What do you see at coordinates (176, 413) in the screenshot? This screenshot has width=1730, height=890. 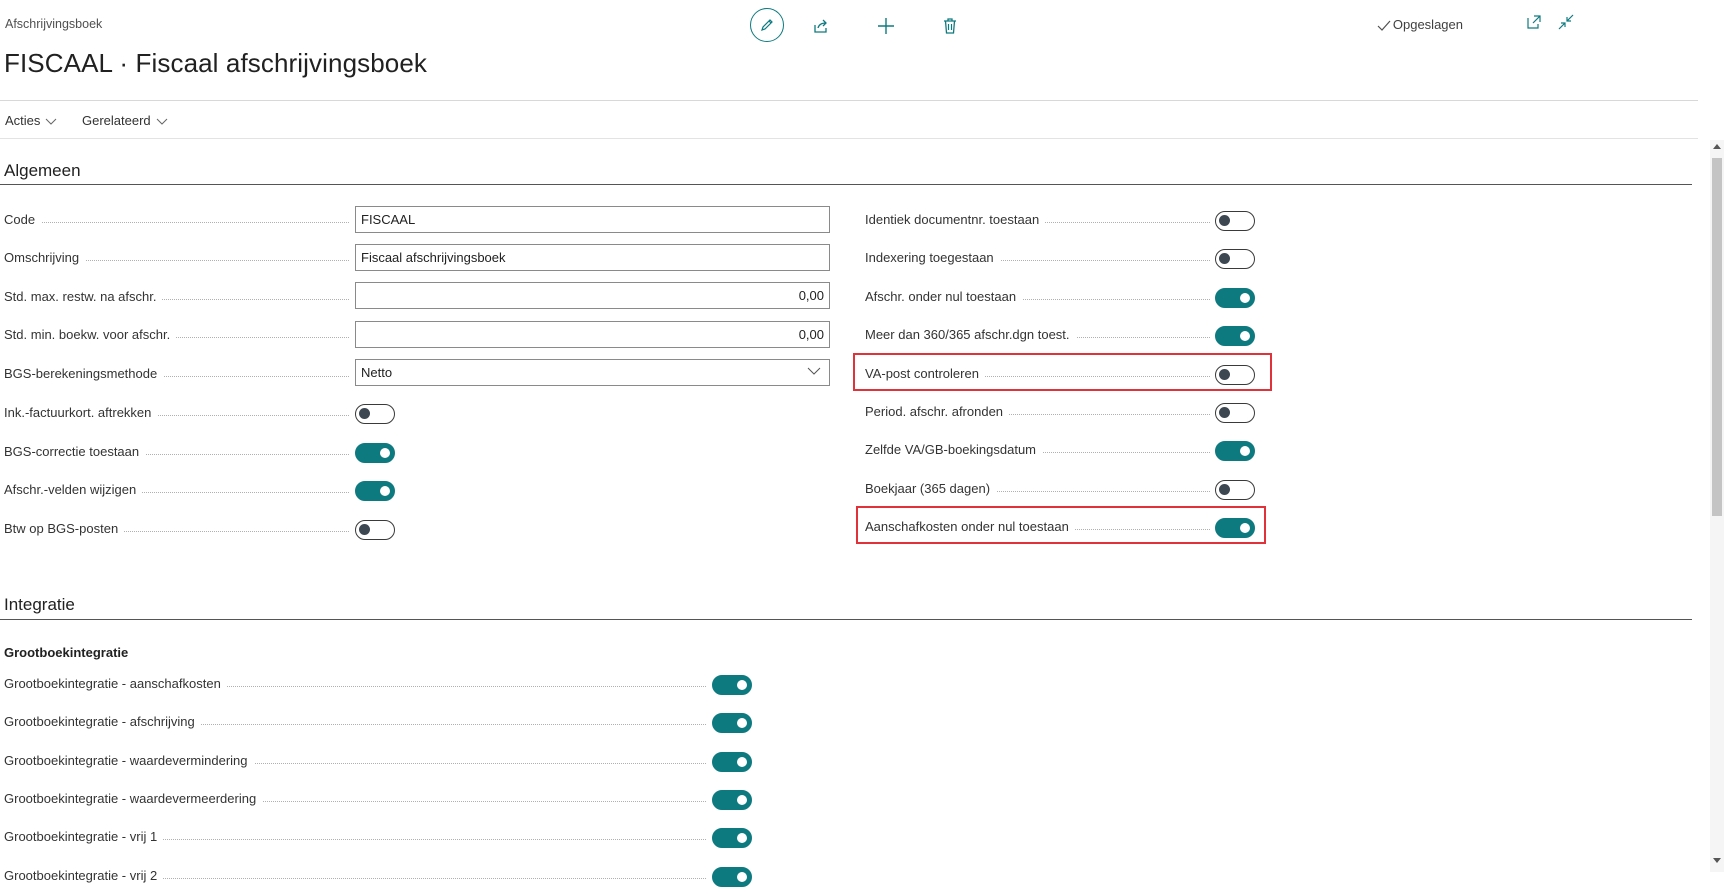 I see `toggle-row: Ink.-factuurkort. aftrekken` at bounding box center [176, 413].